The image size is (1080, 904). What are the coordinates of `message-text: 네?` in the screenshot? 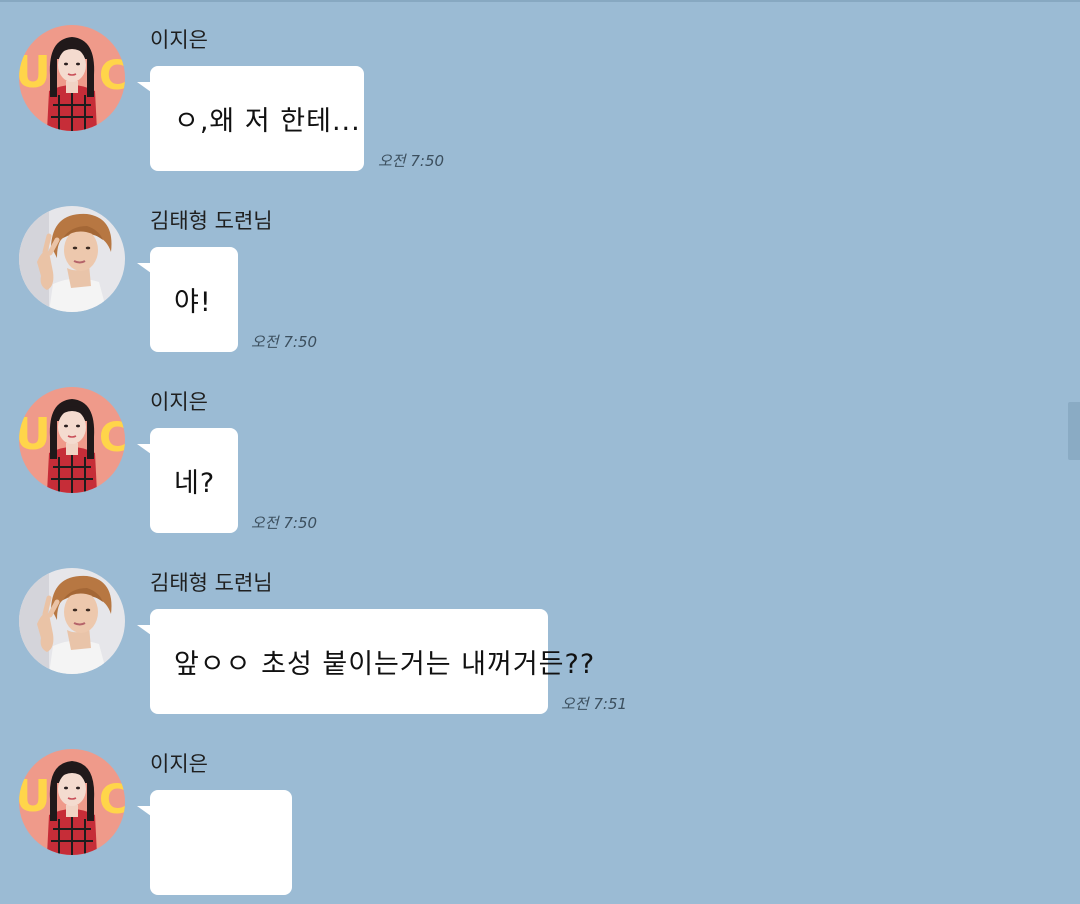 It's located at (195, 483).